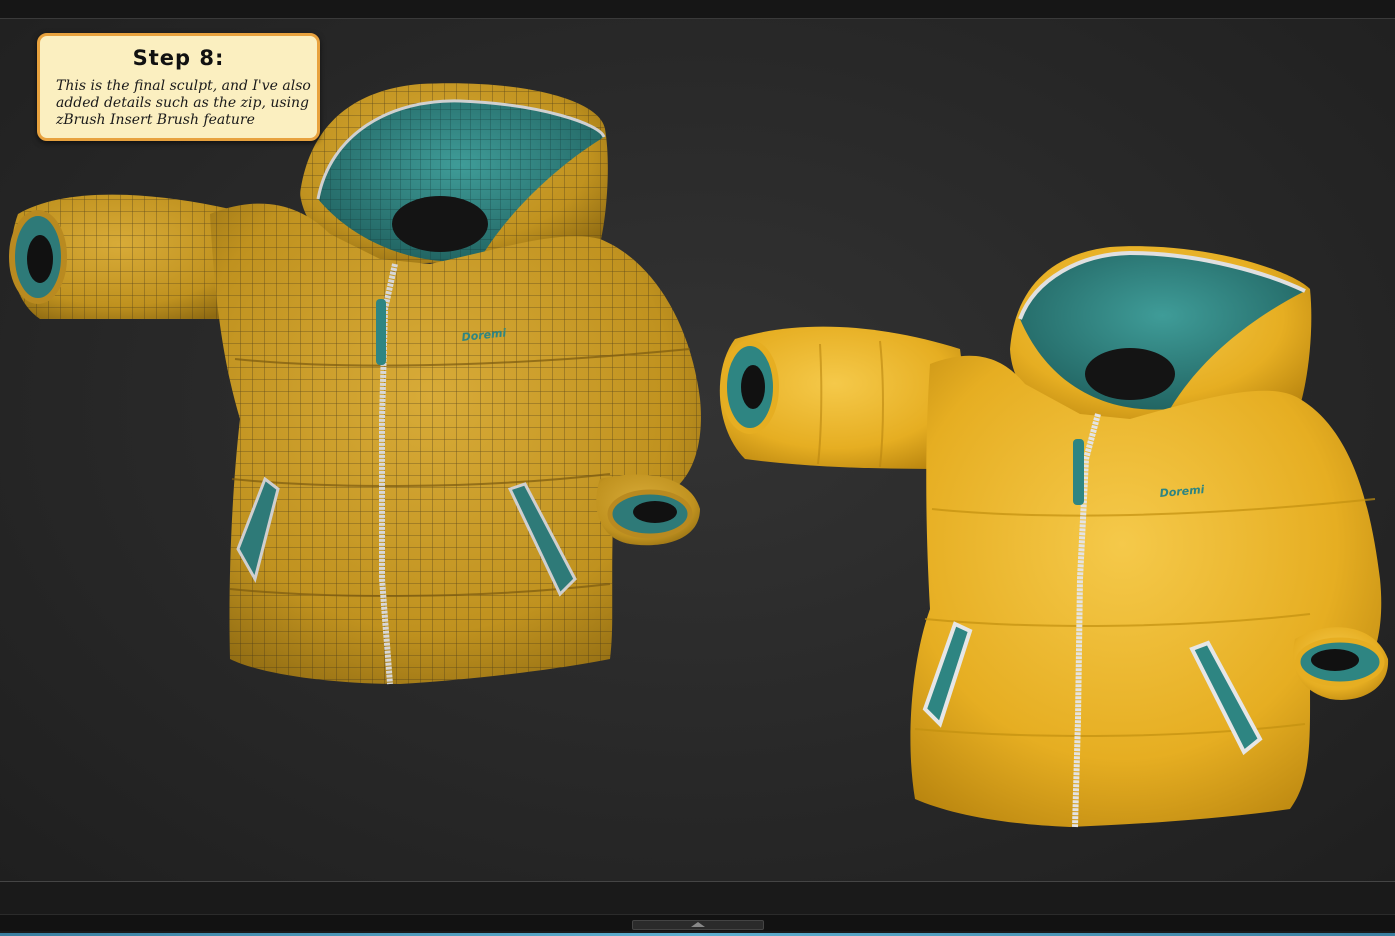 The height and width of the screenshot is (936, 1395). Describe the element at coordinates (178, 58) in the screenshot. I see `step-title: Step 8:` at that location.